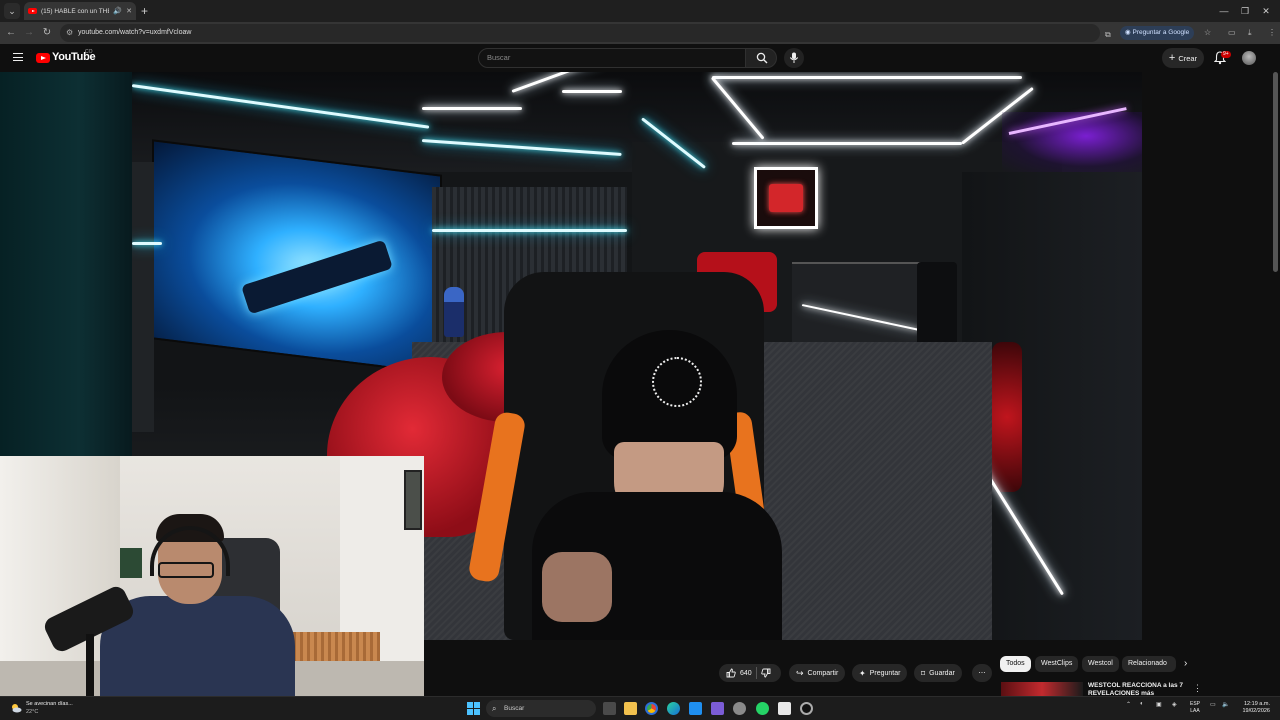 Image resolution: width=1280 pixels, height=720 pixels. I want to click on site-info-icon: ⚙, so click(69, 33).